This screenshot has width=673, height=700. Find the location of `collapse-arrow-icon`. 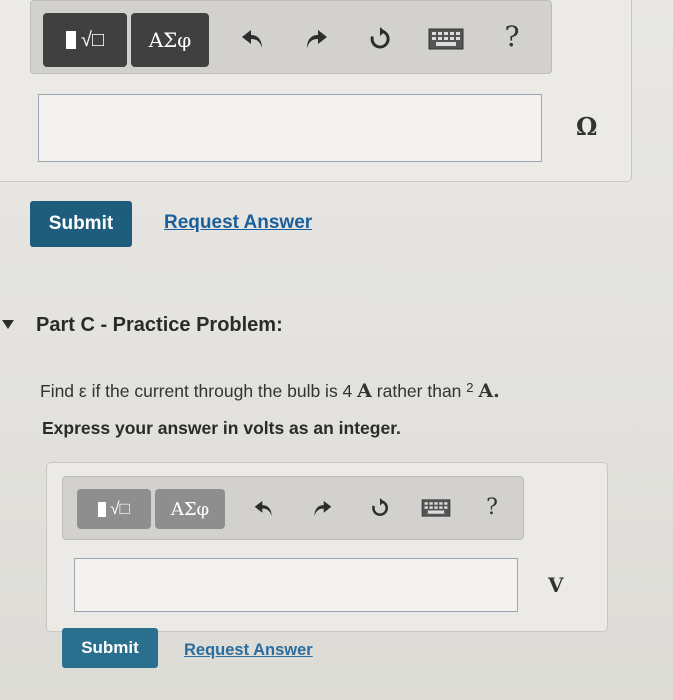

collapse-arrow-icon is located at coordinates (8, 325).